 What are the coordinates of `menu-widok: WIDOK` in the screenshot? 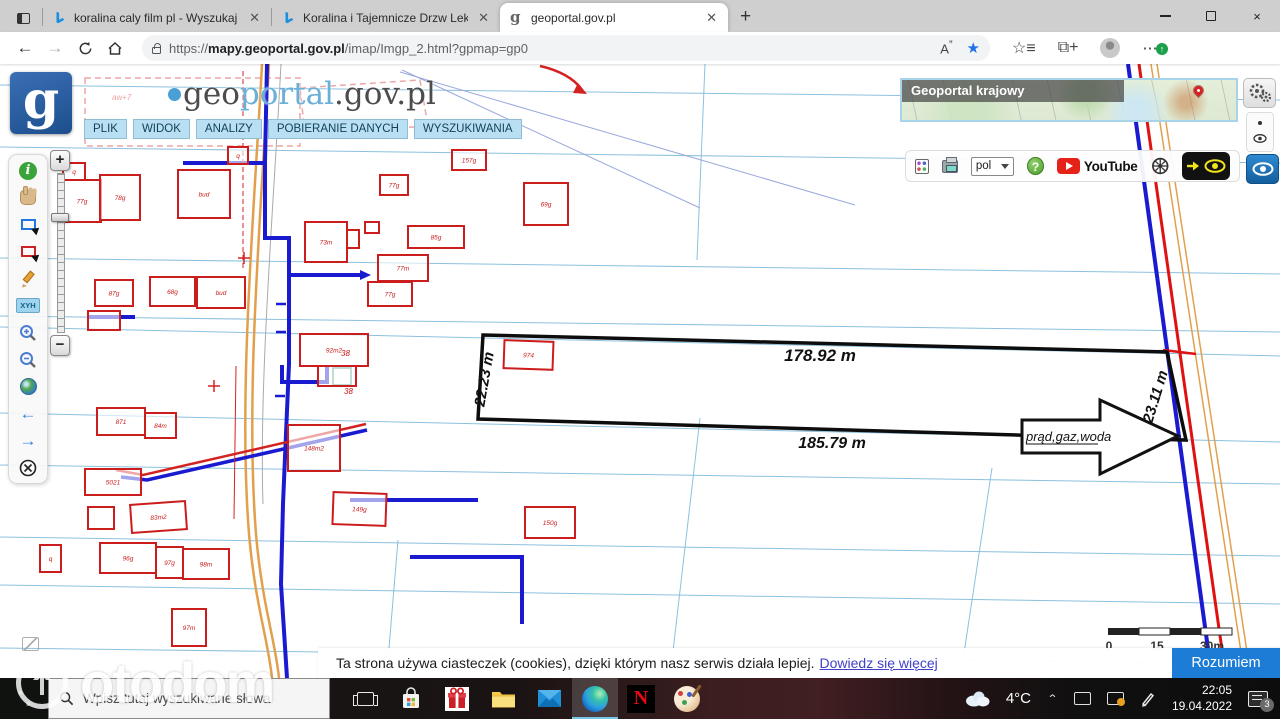 It's located at (161, 129).